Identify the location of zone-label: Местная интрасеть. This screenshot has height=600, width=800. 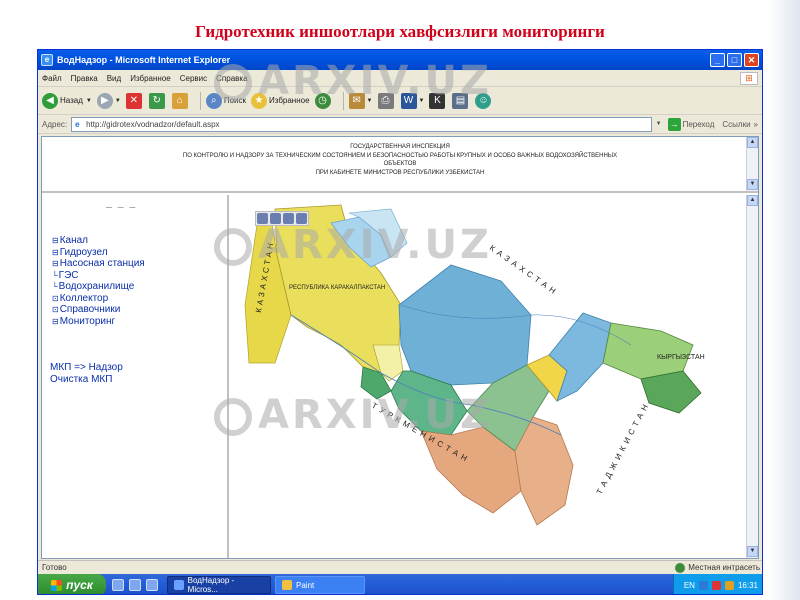
(724, 567).